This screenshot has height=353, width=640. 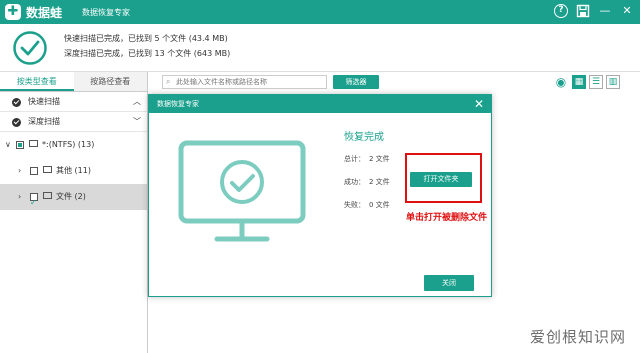 I want to click on total-label: 总计：, so click(x=354, y=159).